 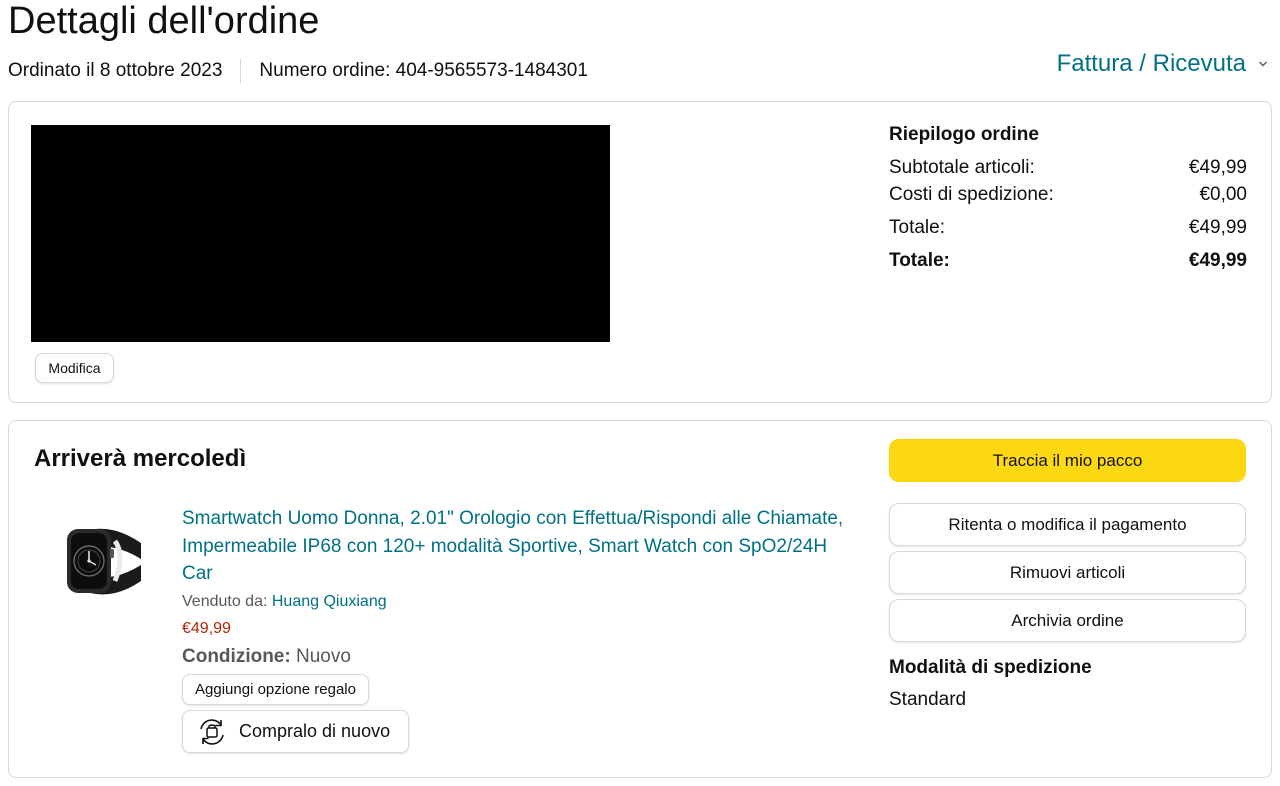 What do you see at coordinates (275, 689) in the screenshot?
I see `add-gift-option-button: Aggiungi opzione regalo` at bounding box center [275, 689].